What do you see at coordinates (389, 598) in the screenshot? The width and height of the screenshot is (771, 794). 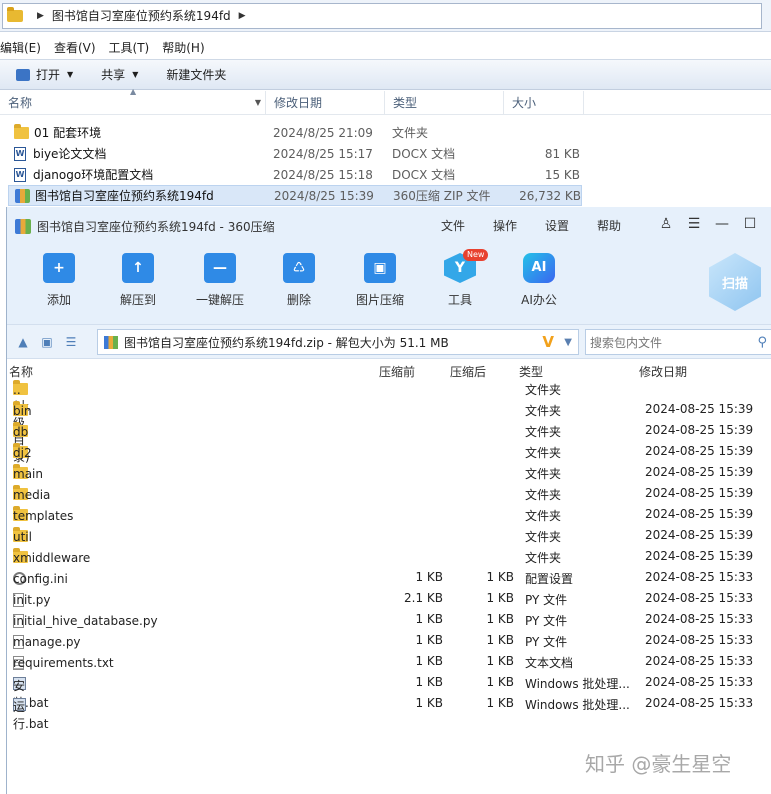 I see `file-row: init.py 2.1 KB 1 KB PY 文件 2024-08-25 15:33` at bounding box center [389, 598].